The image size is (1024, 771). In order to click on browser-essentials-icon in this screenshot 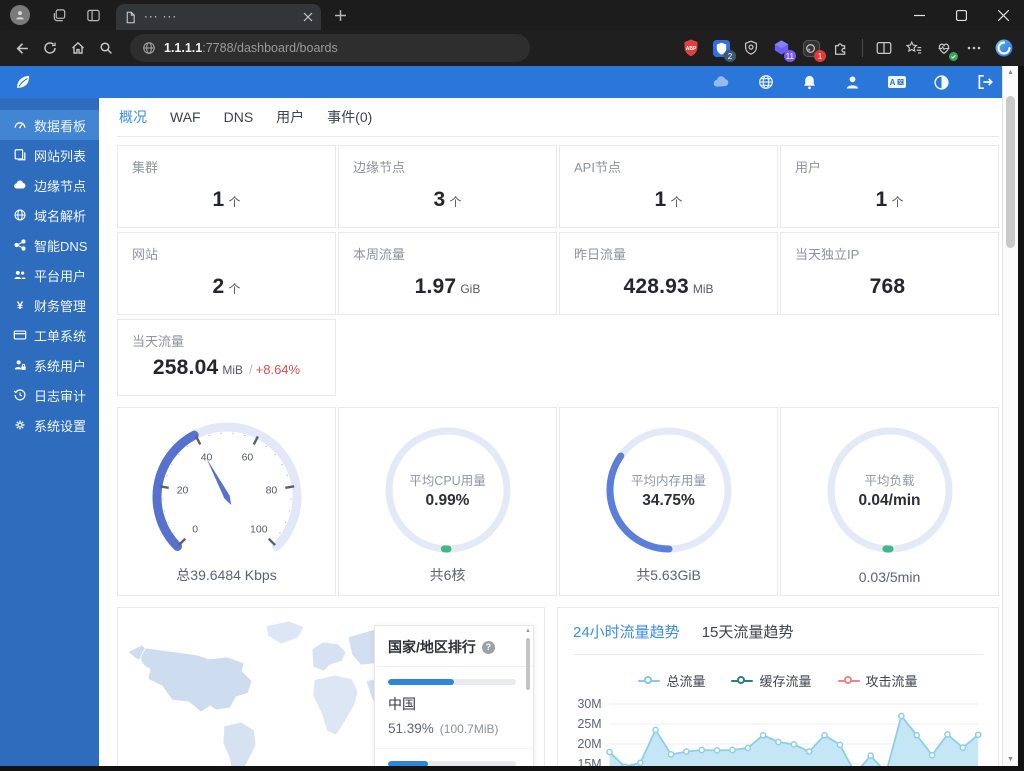, I will do `click(945, 48)`.